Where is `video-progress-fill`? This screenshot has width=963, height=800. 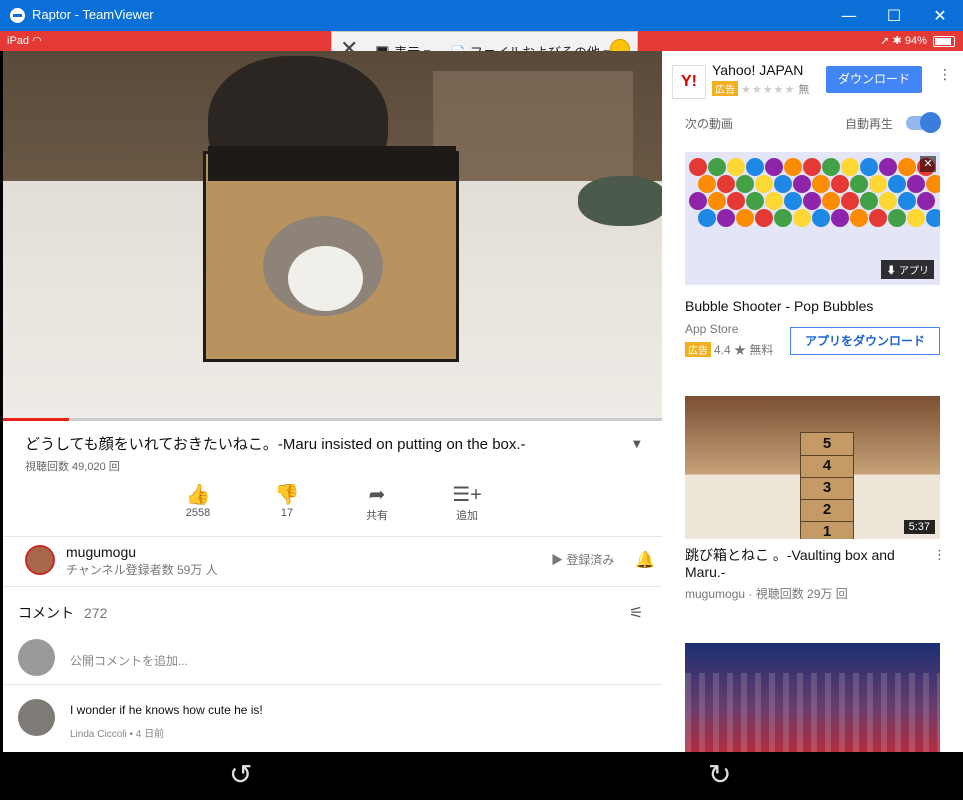 video-progress-fill is located at coordinates (36, 419).